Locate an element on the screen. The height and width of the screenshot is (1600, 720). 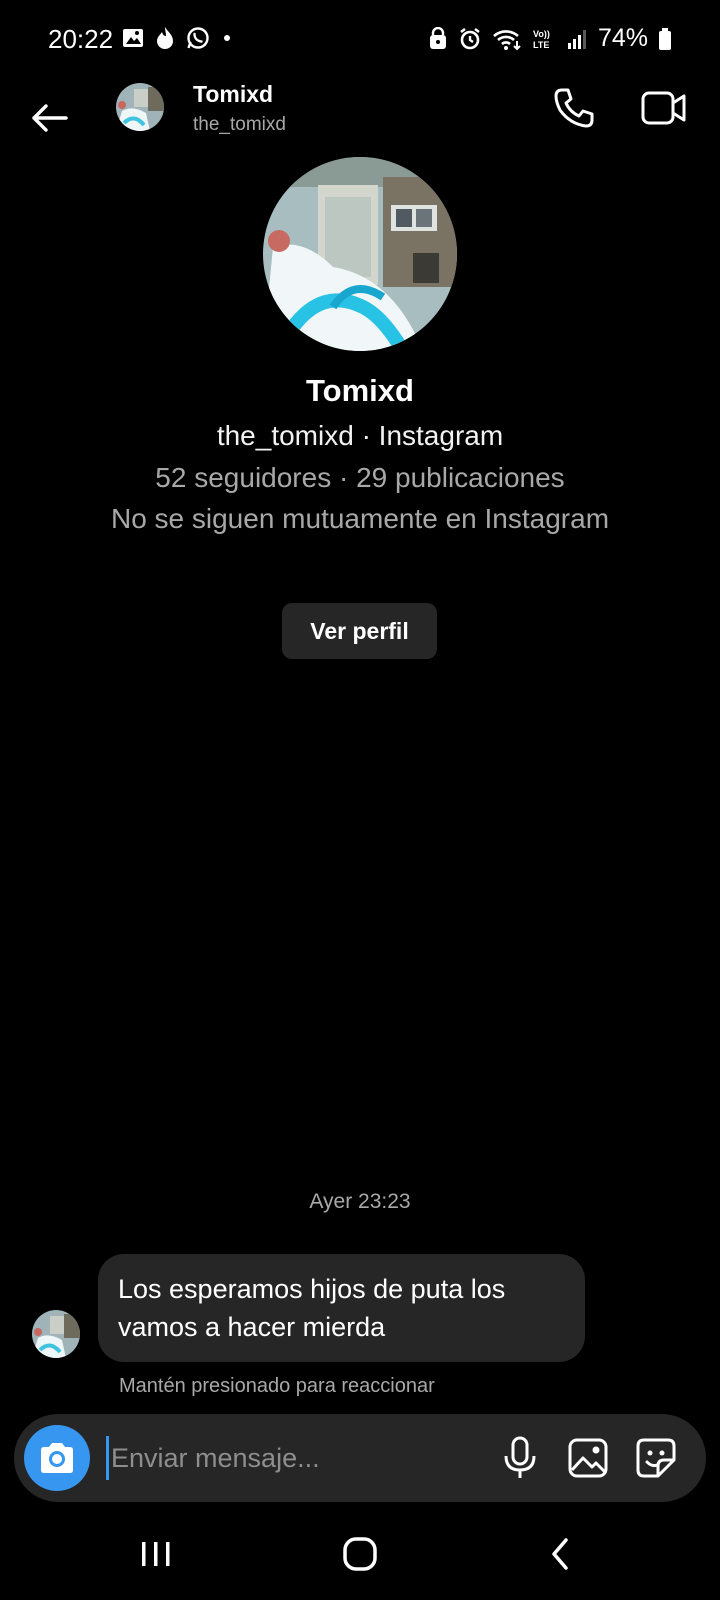
gallery-button is located at coordinates (588, 1458).